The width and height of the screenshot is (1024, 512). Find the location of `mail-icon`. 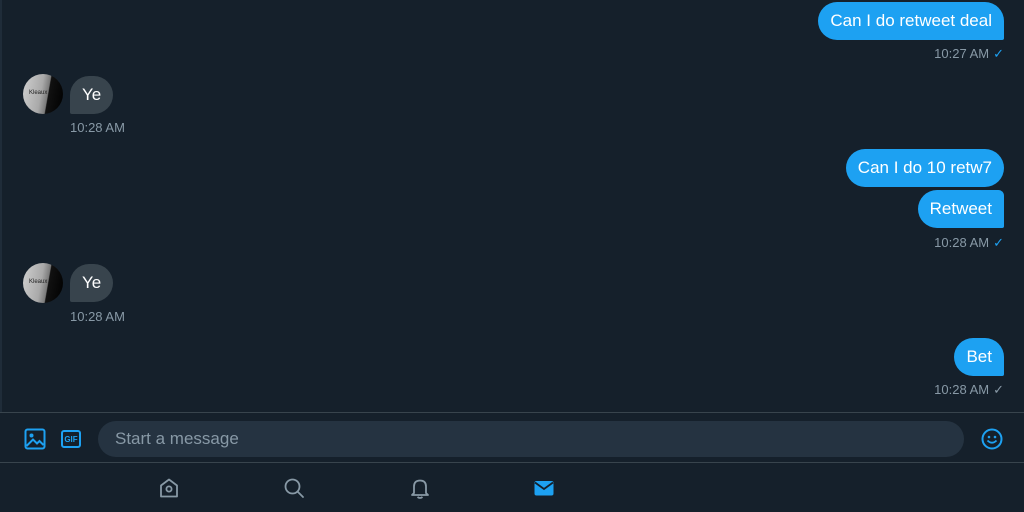

mail-icon is located at coordinates (544, 488).